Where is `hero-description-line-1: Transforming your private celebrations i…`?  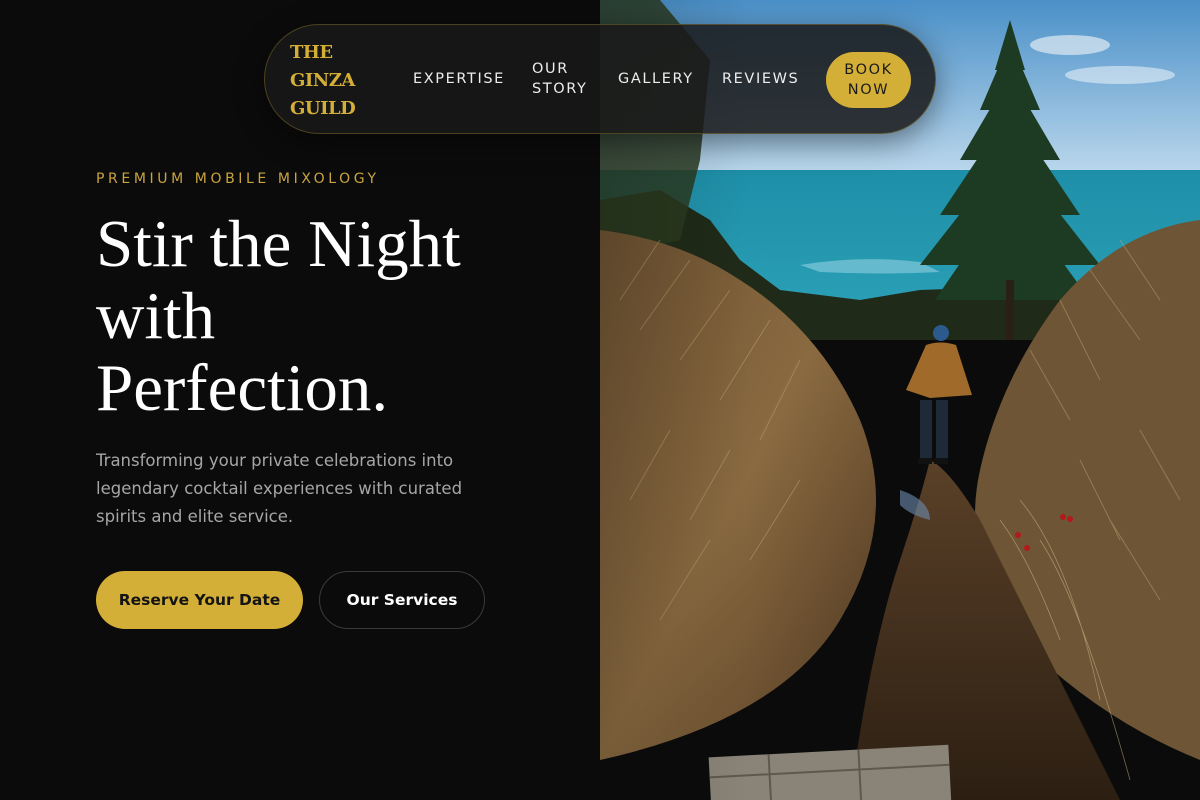
hero-description-line-1: Transforming your private celebrations i… is located at coordinates (275, 460).